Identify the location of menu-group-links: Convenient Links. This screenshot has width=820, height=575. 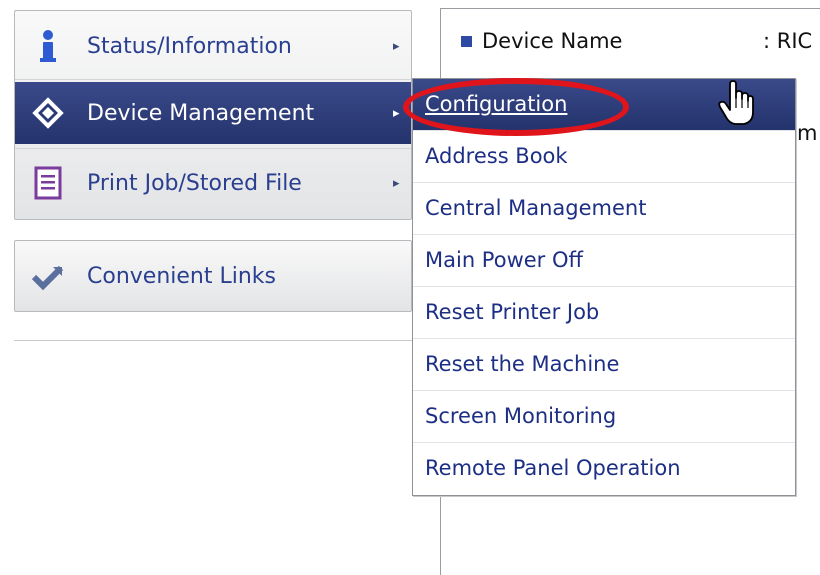
(213, 276).